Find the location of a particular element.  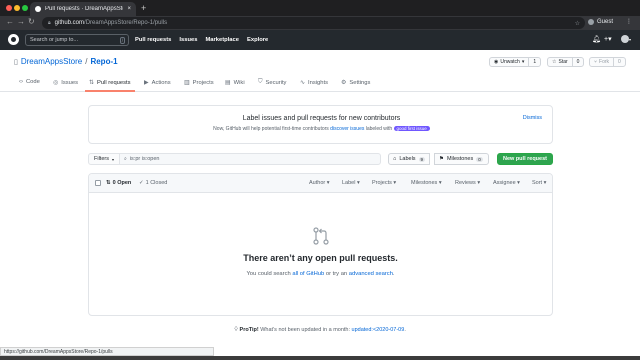

all-of-github-link: all of GitHub is located at coordinates (308, 274).